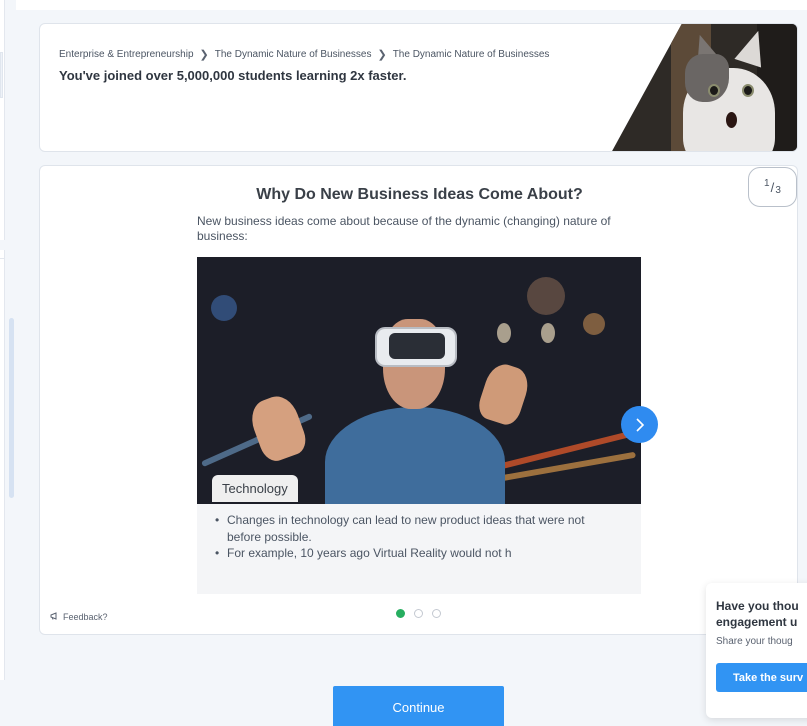 This screenshot has width=807, height=726. What do you see at coordinates (55, 617) in the screenshot?
I see `megaphone-icon` at bounding box center [55, 617].